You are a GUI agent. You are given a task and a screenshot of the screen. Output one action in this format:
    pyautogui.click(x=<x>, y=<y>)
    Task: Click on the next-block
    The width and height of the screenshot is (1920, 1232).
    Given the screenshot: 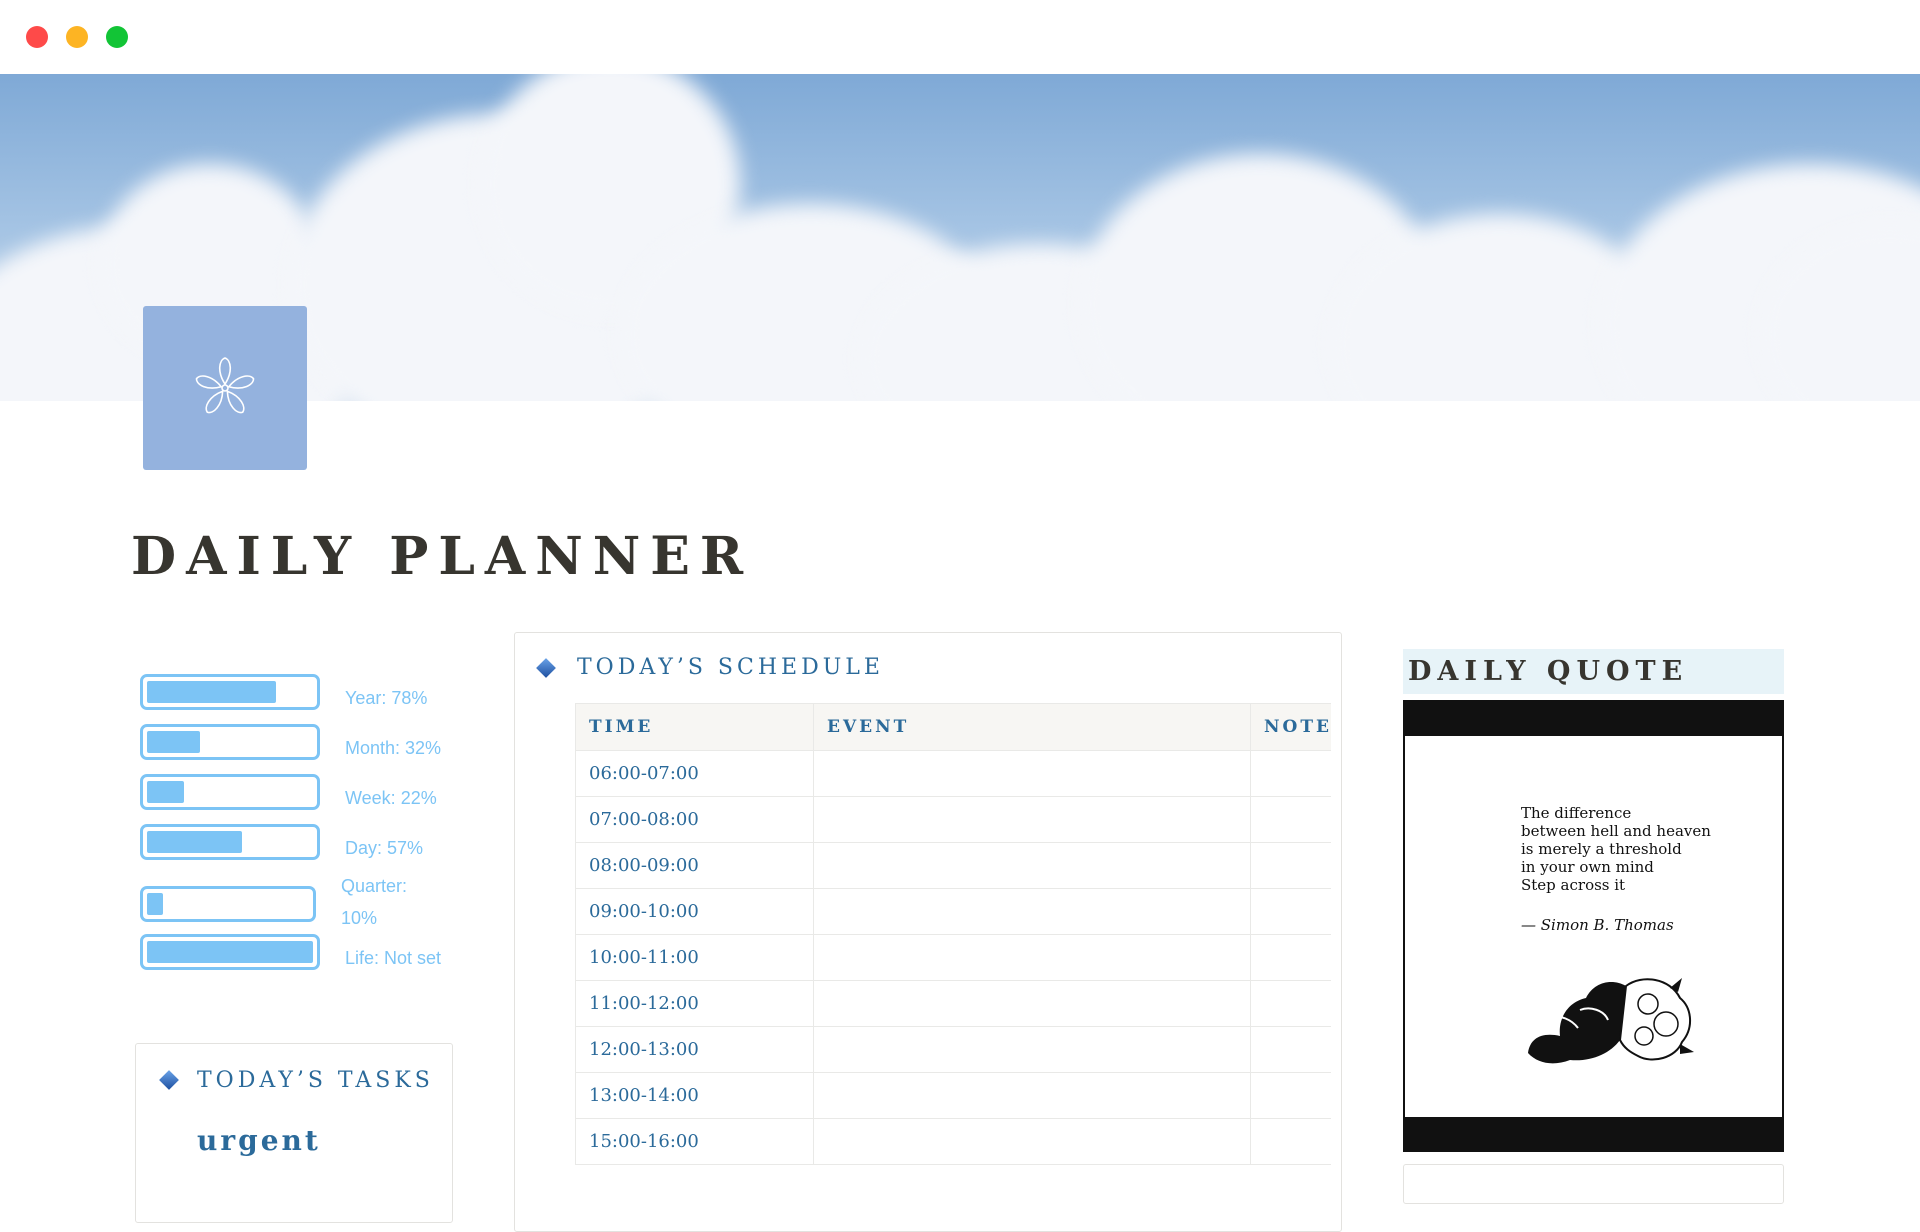 What is the action you would take?
    pyautogui.click(x=1593, y=1184)
    